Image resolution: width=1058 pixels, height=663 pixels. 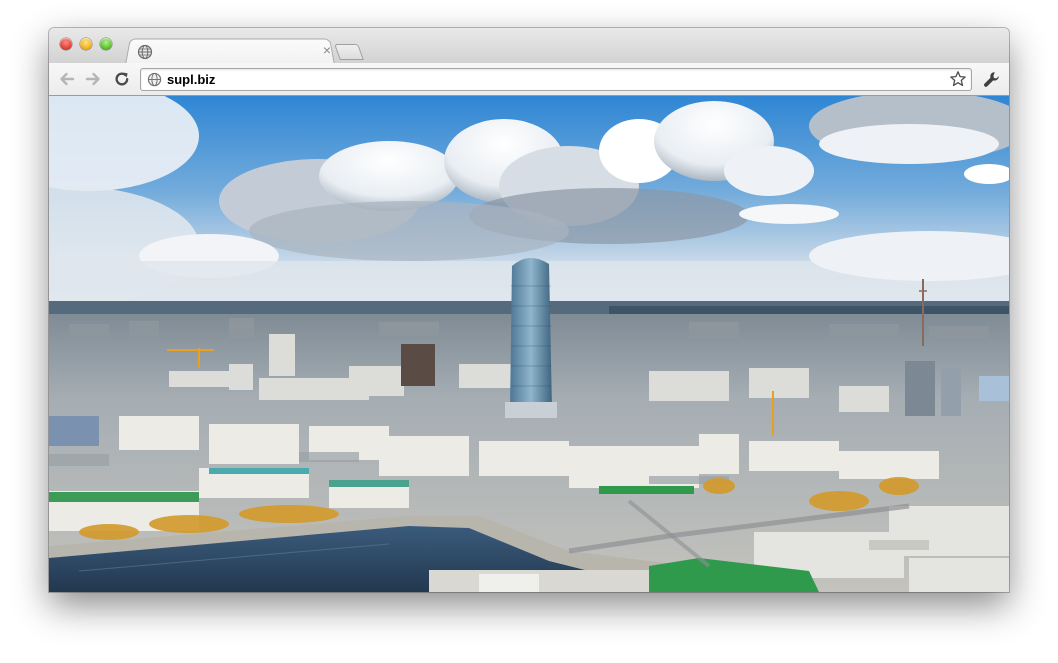 What do you see at coordinates (67, 79) in the screenshot?
I see `back-arrow-icon` at bounding box center [67, 79].